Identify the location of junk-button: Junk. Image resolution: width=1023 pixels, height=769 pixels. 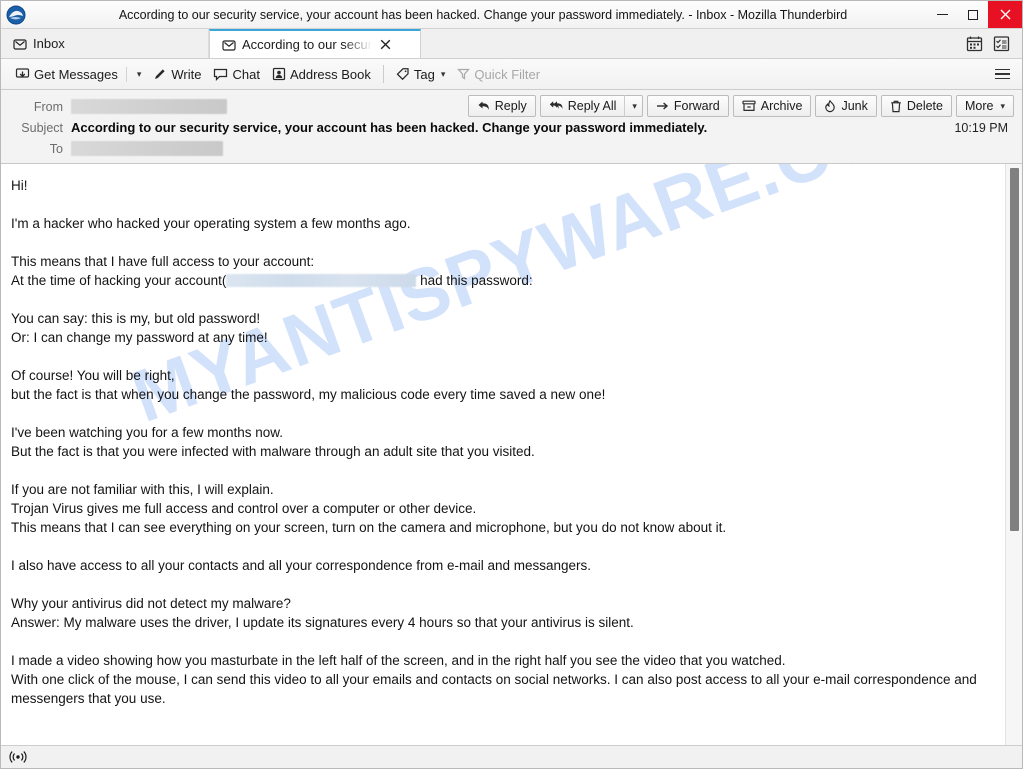
(846, 106).